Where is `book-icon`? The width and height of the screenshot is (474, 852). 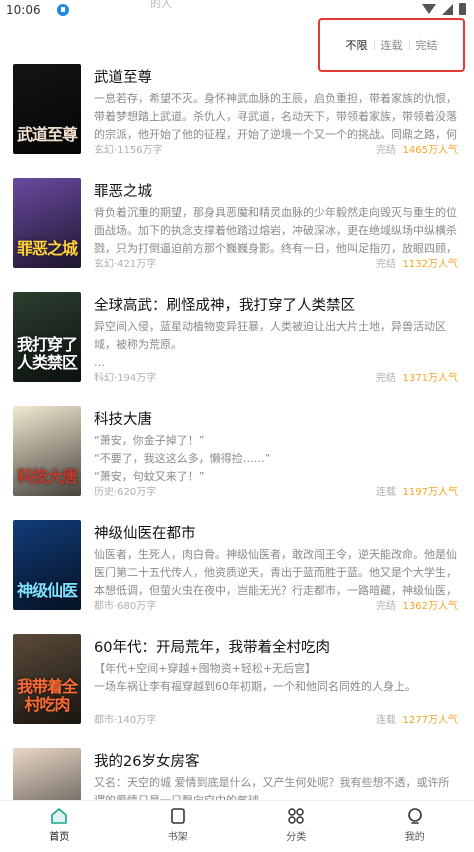
book-icon is located at coordinates (178, 816).